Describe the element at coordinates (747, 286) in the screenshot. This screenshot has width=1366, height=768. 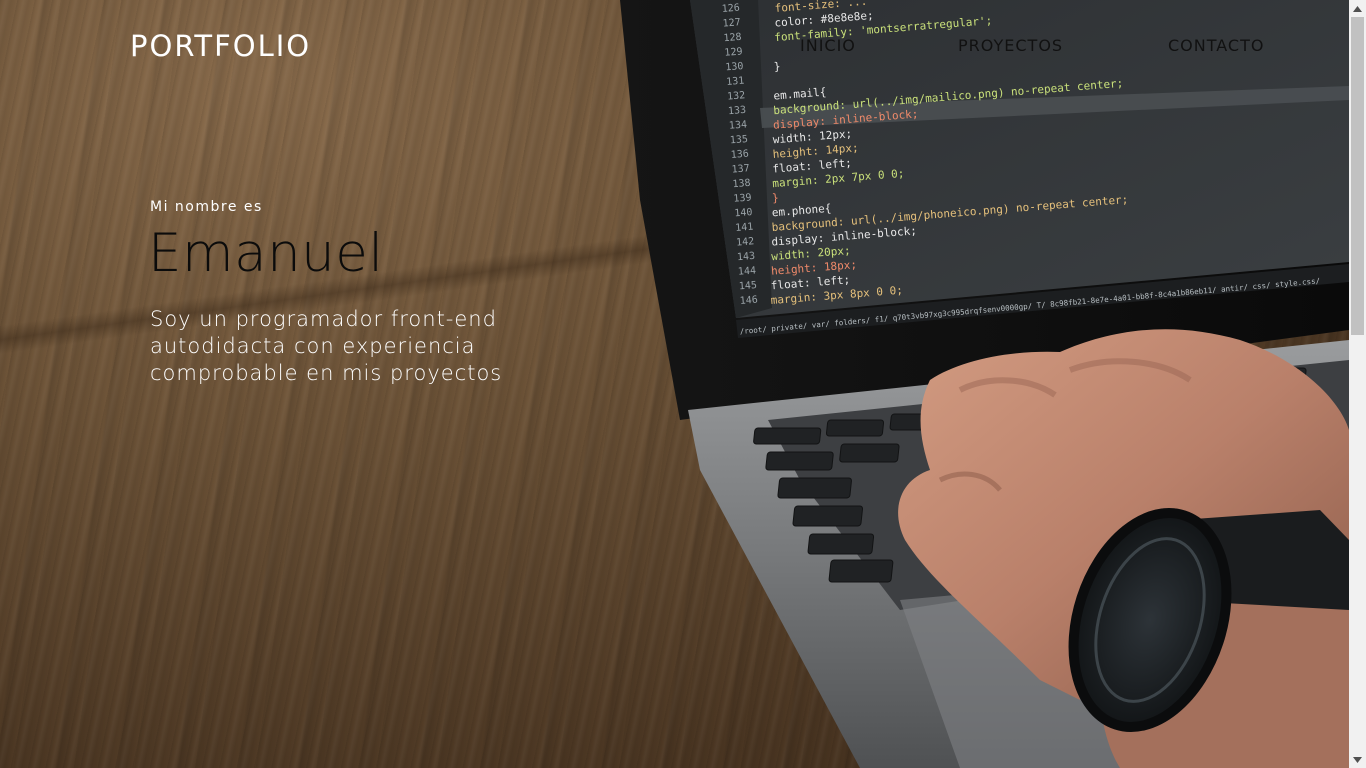
I see `code-line-number: 145` at that location.